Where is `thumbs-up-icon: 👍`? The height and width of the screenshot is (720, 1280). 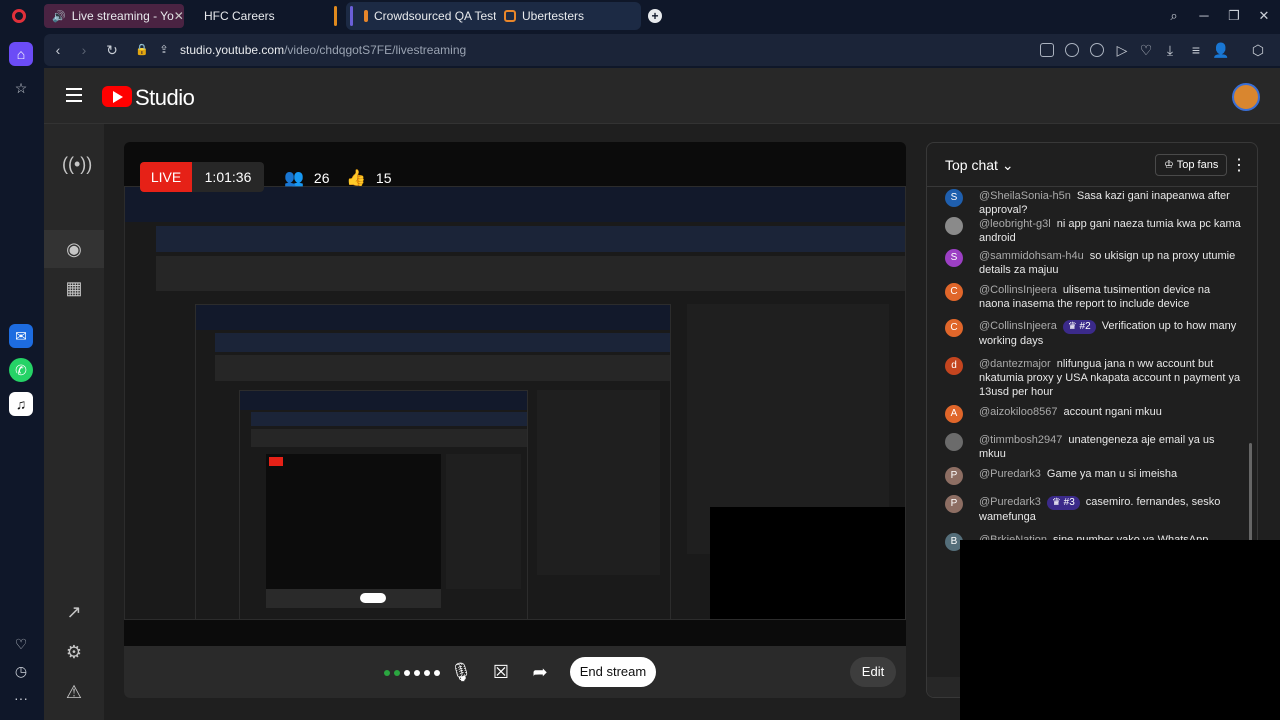
thumbs-up-icon: 👍 is located at coordinates (356, 178).